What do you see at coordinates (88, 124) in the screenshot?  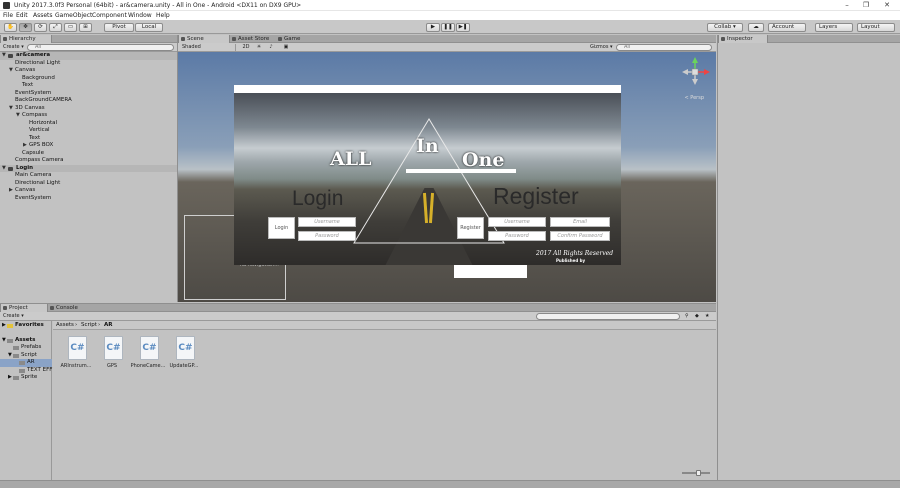 I see `hierarchy-item: Horizontal` at bounding box center [88, 124].